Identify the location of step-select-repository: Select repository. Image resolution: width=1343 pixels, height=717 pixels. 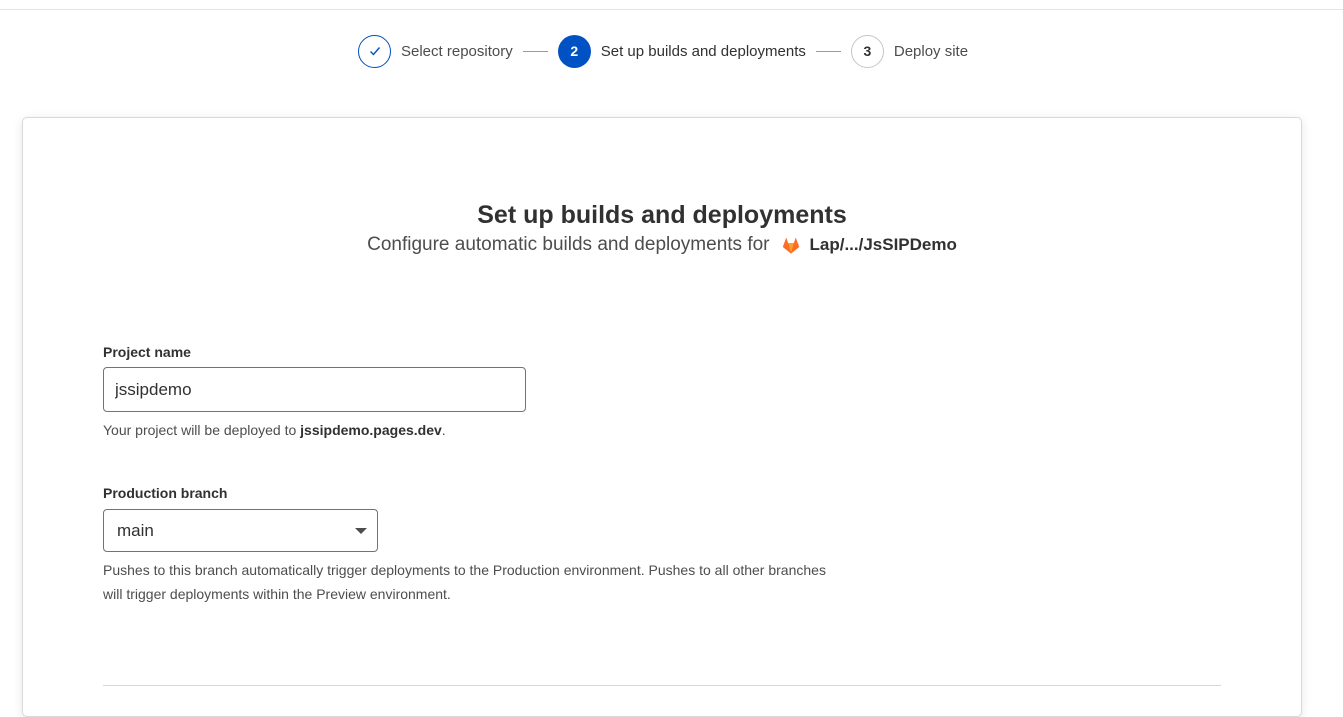
(435, 51).